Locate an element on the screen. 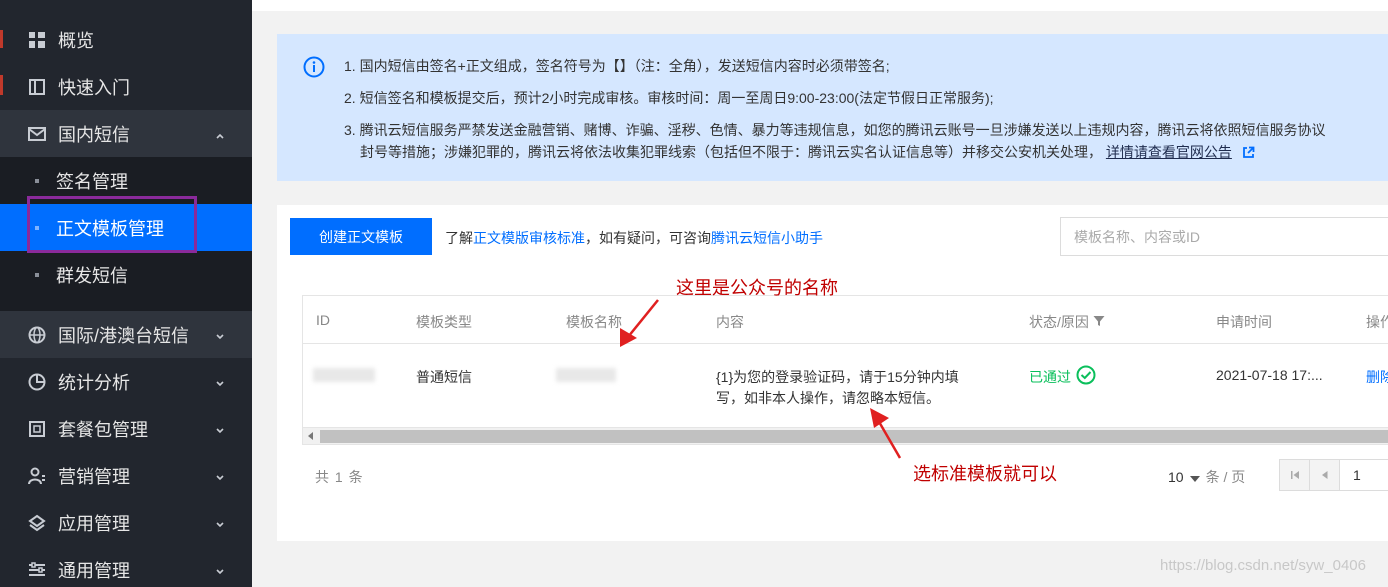 This screenshot has width=1388, height=587. annotation-name-note: 这里是公众号的名称 is located at coordinates (757, 288).